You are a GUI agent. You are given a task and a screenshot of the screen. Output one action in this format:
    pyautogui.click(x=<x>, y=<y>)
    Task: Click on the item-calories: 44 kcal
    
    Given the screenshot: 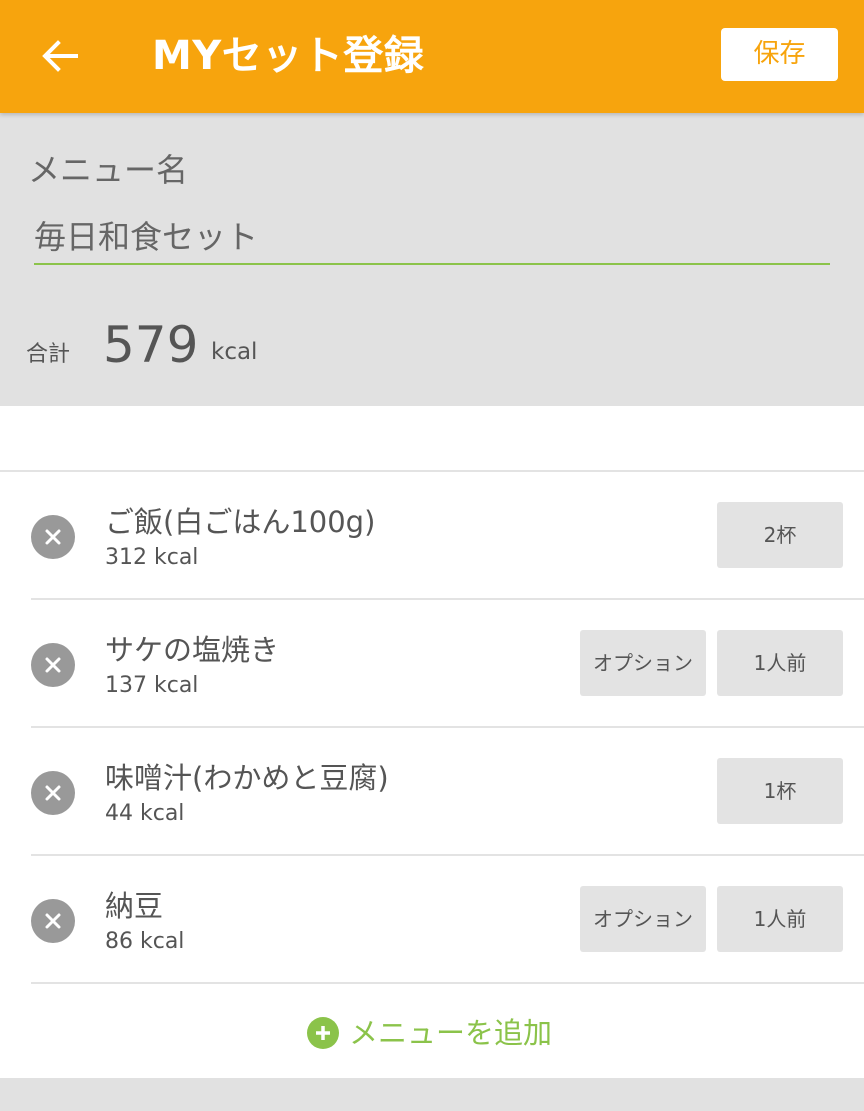 What is the action you would take?
    pyautogui.click(x=145, y=813)
    